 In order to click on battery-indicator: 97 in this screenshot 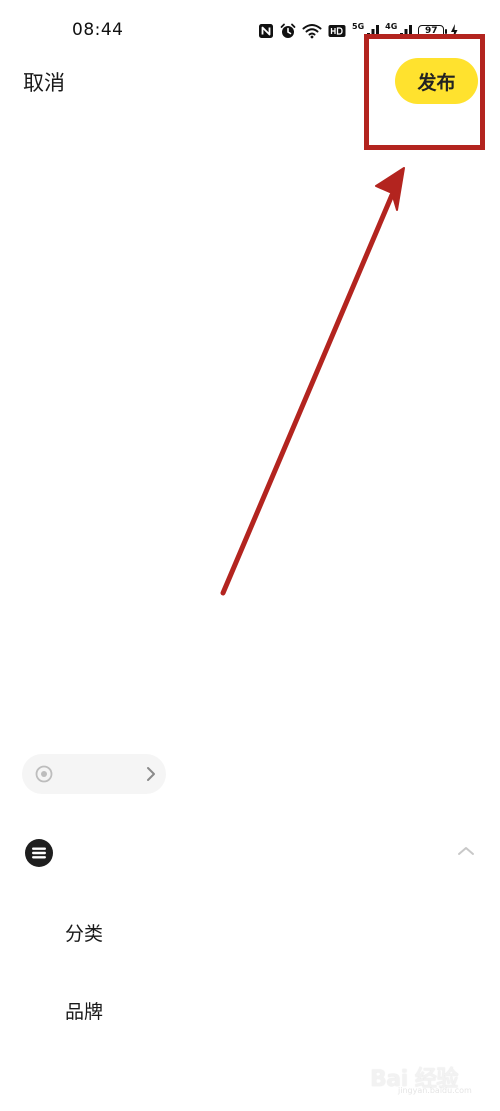, I will do `click(433, 31)`.